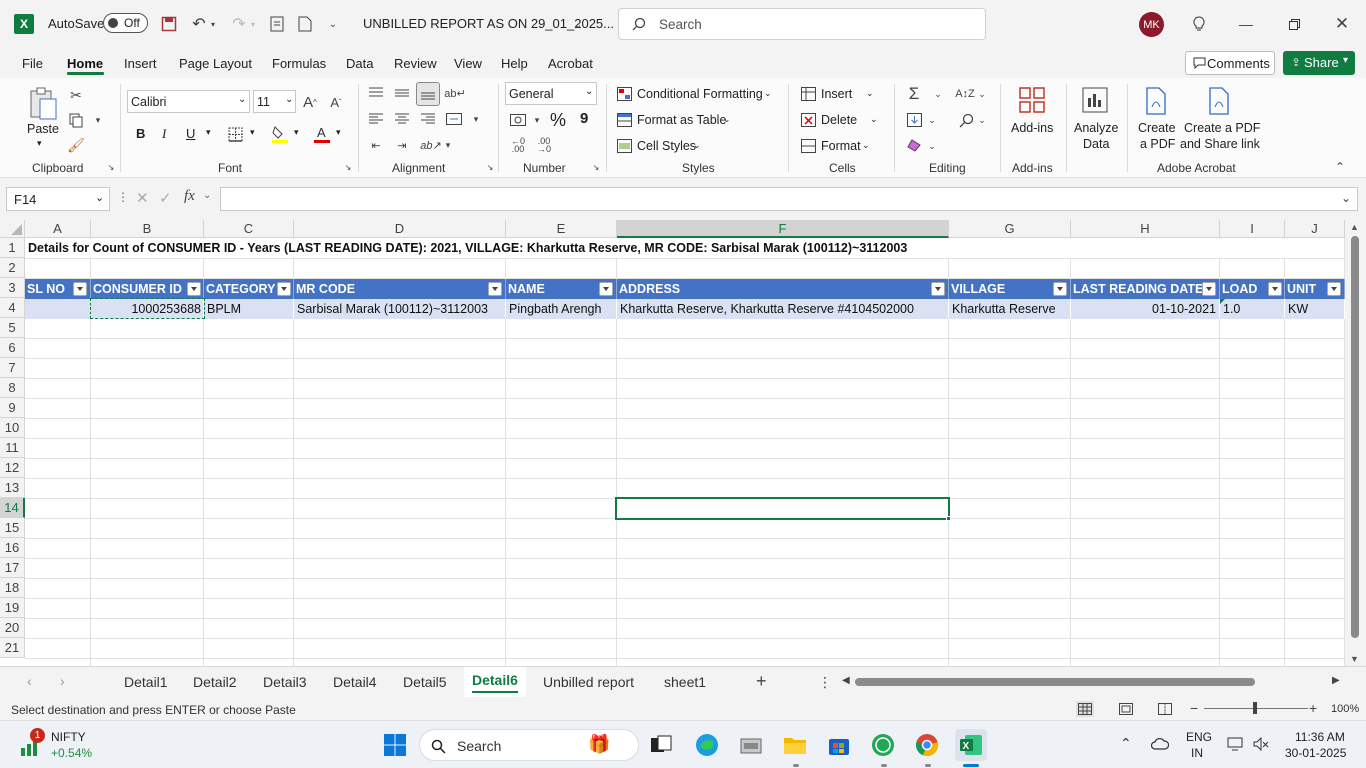 Image resolution: width=1366 pixels, height=768 pixels. I want to click on language-line1: ENG, so click(1199, 737).